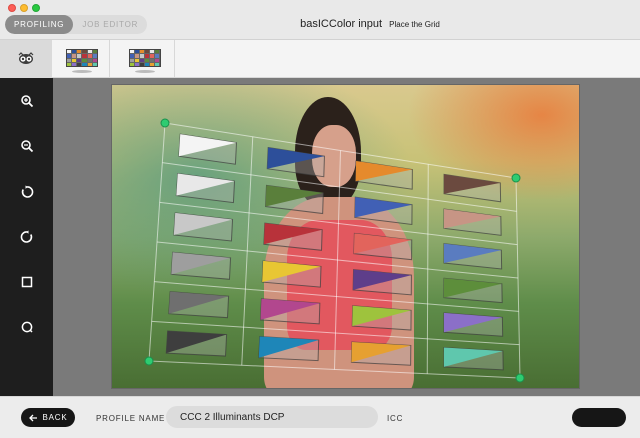 The height and width of the screenshot is (438, 640). I want to click on close-window-button, so click(12, 8).